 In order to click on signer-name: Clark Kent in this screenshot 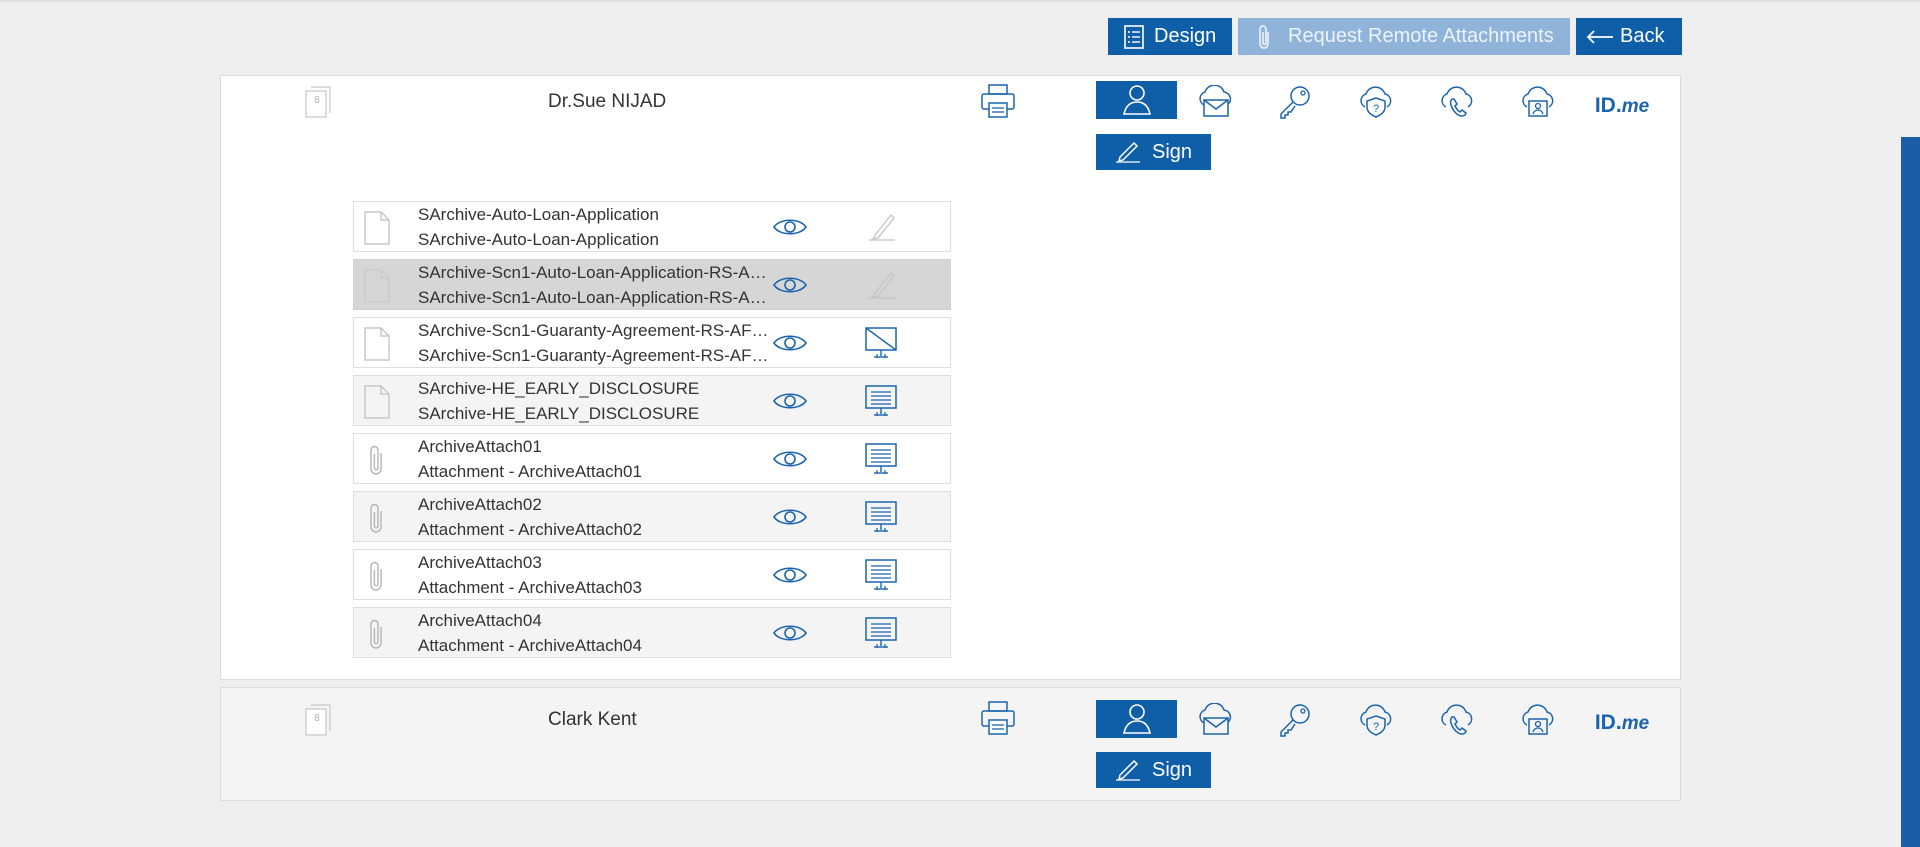, I will do `click(592, 719)`.